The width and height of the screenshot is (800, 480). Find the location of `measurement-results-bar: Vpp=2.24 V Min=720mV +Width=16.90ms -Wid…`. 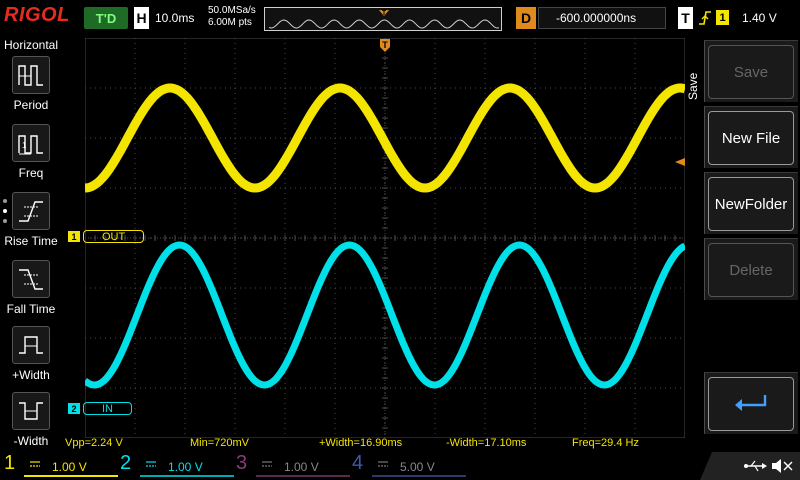

measurement-results-bar: Vpp=2.24 V Min=720mV +Width=16.90ms -Wid… is located at coordinates (382, 444).